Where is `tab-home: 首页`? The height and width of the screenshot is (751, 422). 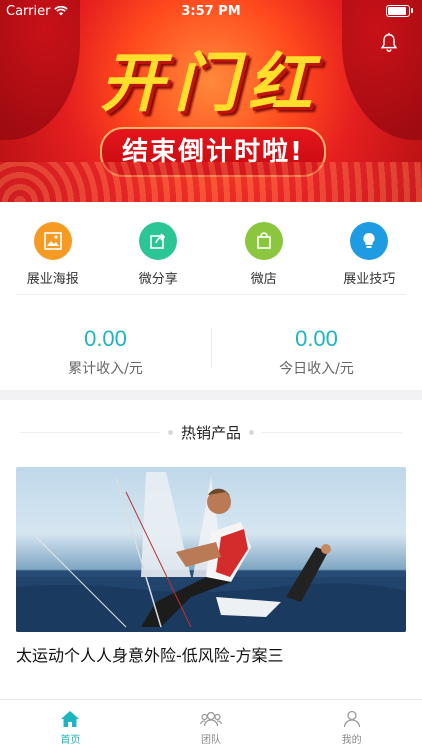
tab-home: 首页 is located at coordinates (70, 725).